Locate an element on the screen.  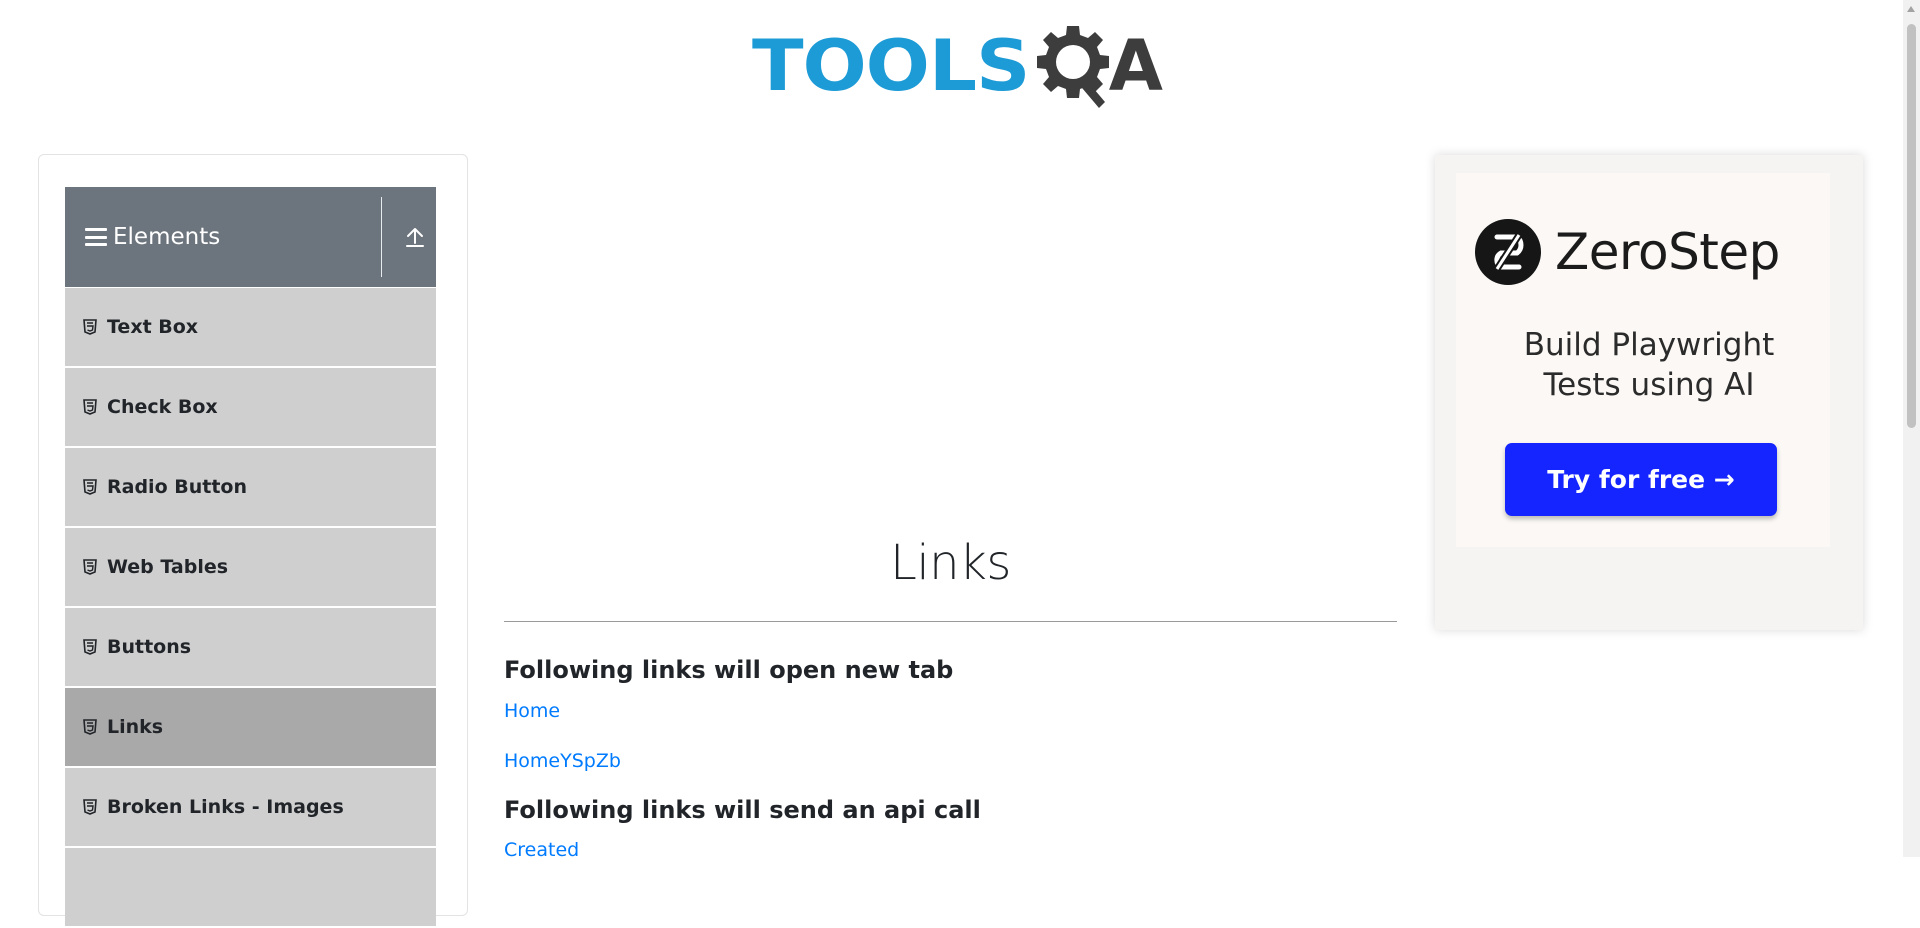
sidebar-item-partial is located at coordinates (250, 887).